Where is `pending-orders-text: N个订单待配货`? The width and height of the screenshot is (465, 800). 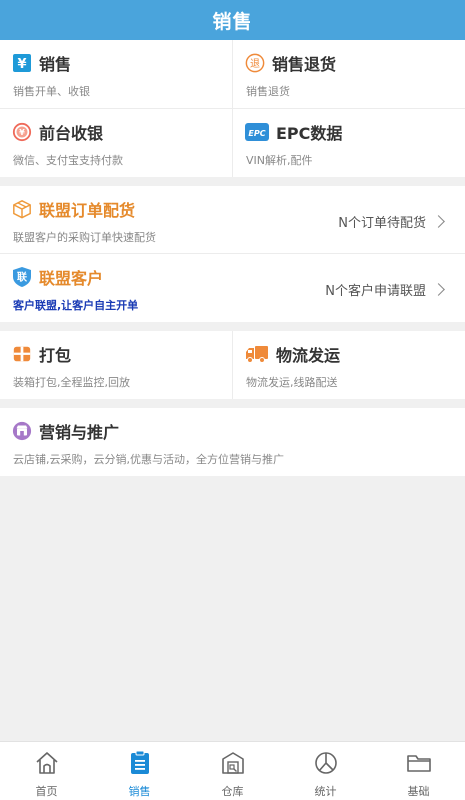 pending-orders-text: N个订单待配货 is located at coordinates (382, 223).